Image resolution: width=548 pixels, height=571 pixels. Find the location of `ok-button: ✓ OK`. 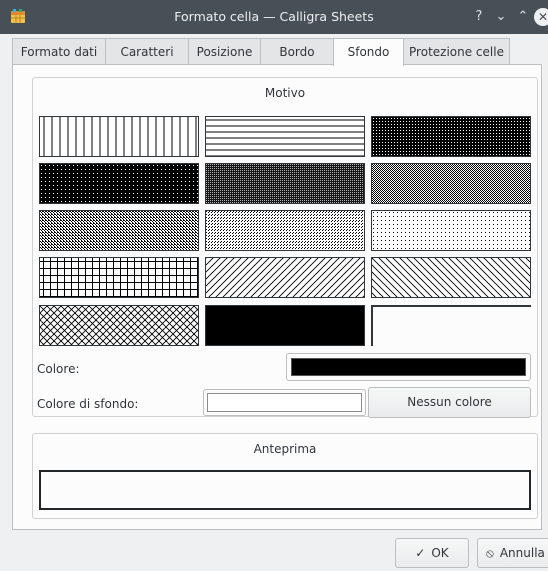

ok-button: ✓ OK is located at coordinates (432, 553).